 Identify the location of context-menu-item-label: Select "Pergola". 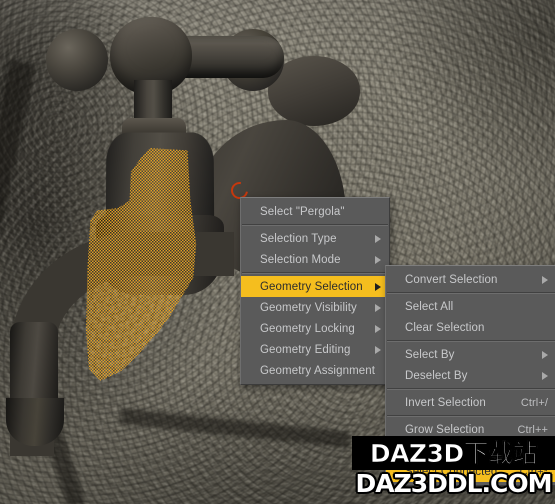
(302, 211).